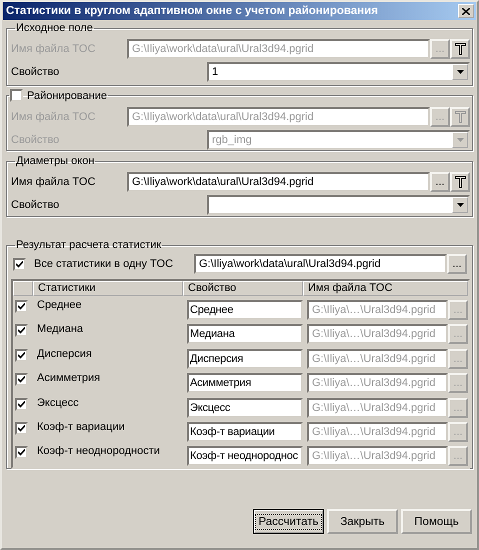 Image resolution: width=479 pixels, height=550 pixels. I want to click on close-button, so click(466, 11).